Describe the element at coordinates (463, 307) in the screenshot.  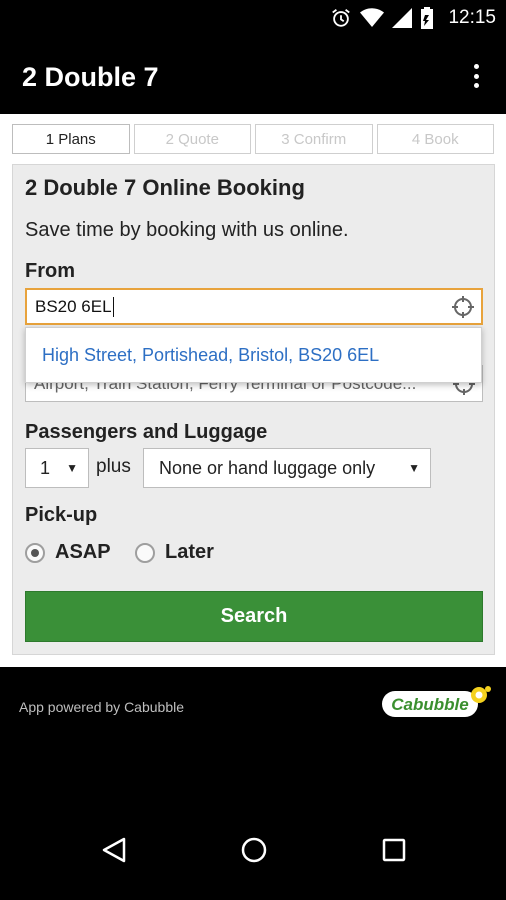
I see `locate-icon` at that location.